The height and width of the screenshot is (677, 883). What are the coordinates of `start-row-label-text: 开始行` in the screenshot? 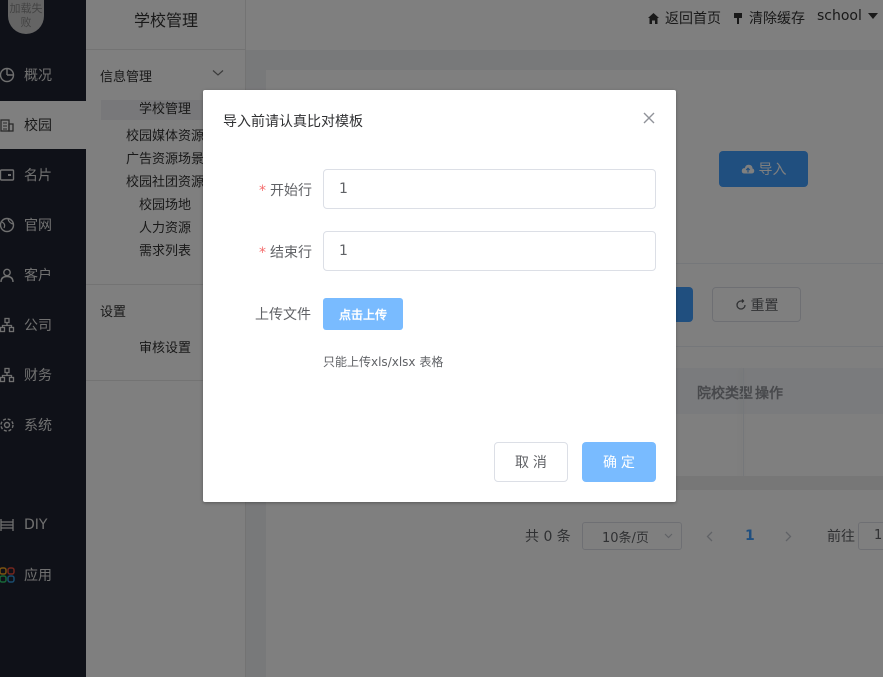 It's located at (291, 191).